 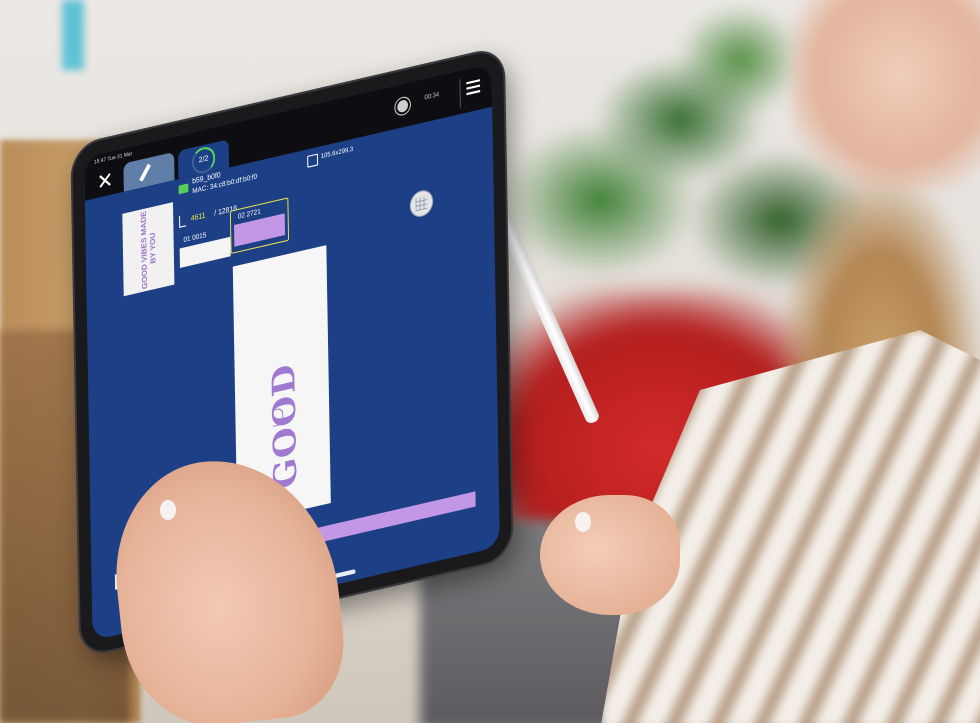 I want to click on right-fingernail, so click(x=583, y=522).